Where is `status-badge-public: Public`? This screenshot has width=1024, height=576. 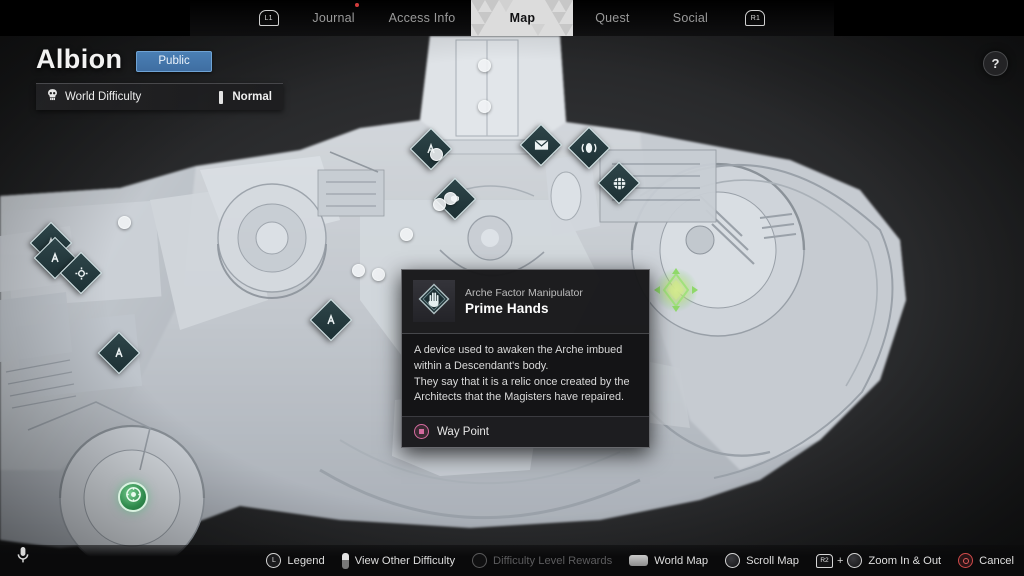
status-badge-public: Public is located at coordinates (174, 61).